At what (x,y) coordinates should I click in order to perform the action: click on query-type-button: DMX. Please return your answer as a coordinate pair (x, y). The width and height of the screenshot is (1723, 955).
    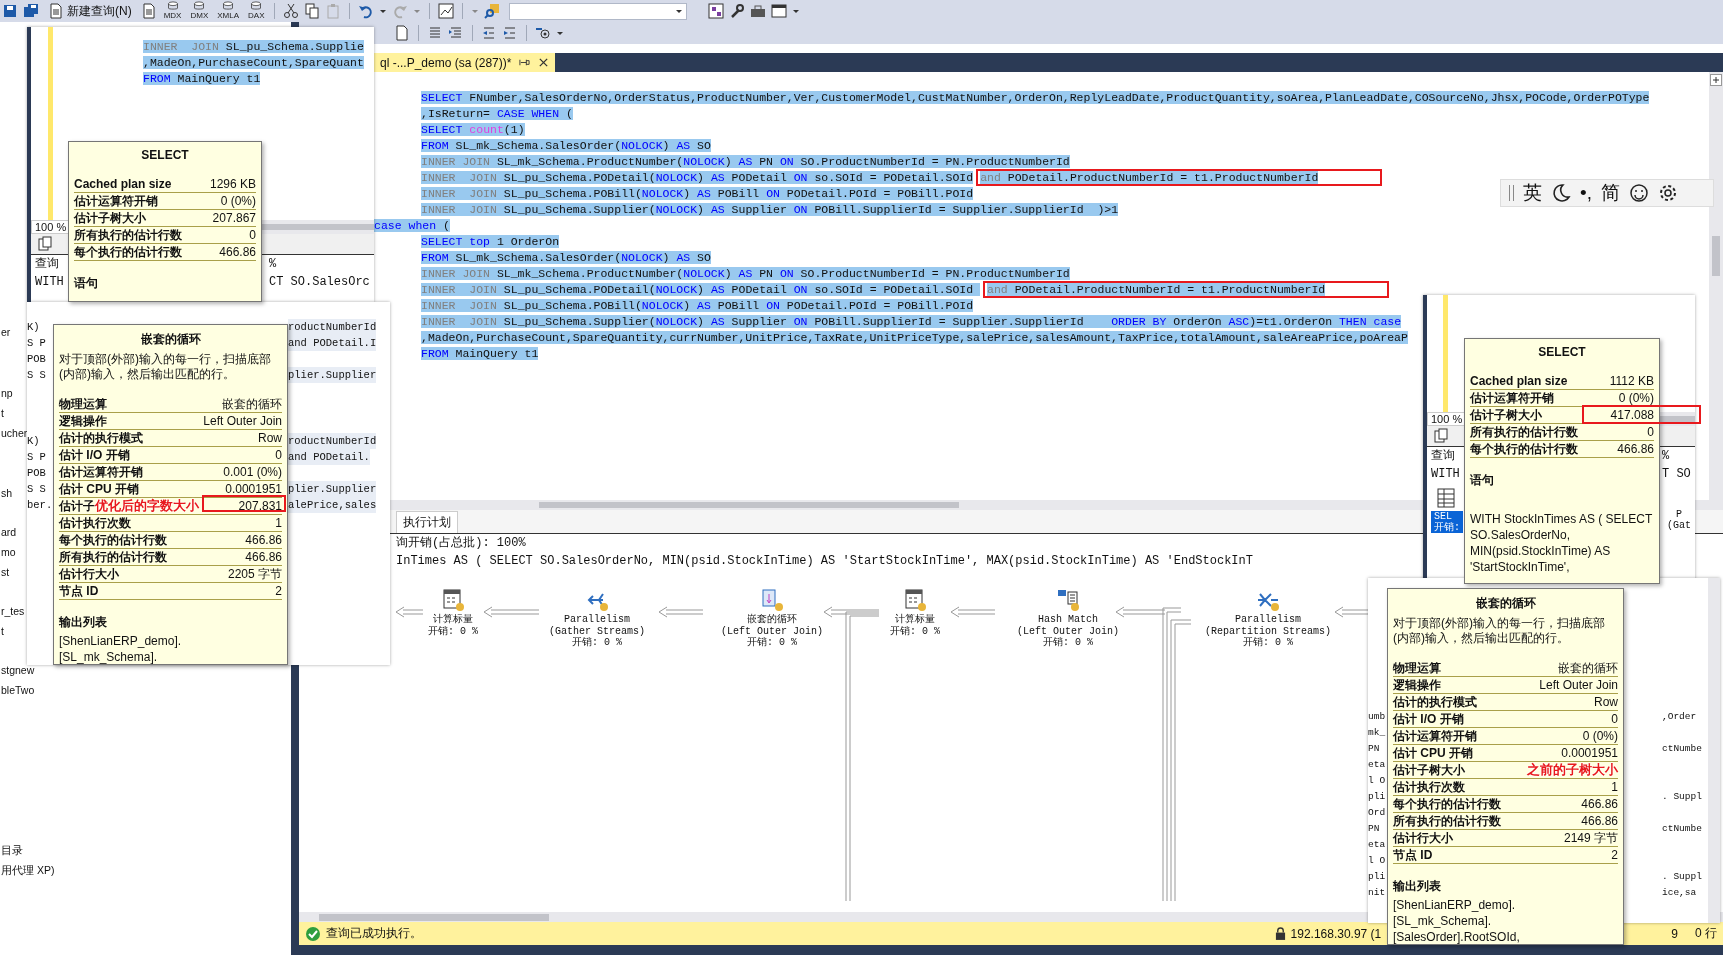
    Looking at the image, I should click on (199, 11).